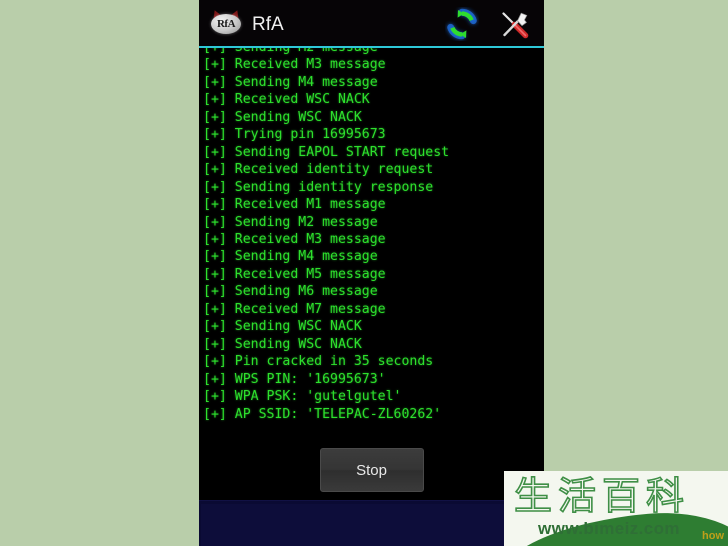 This screenshot has height=546, width=728. I want to click on watermark: 生活百科 www.bimeiz.com how, so click(616, 508).